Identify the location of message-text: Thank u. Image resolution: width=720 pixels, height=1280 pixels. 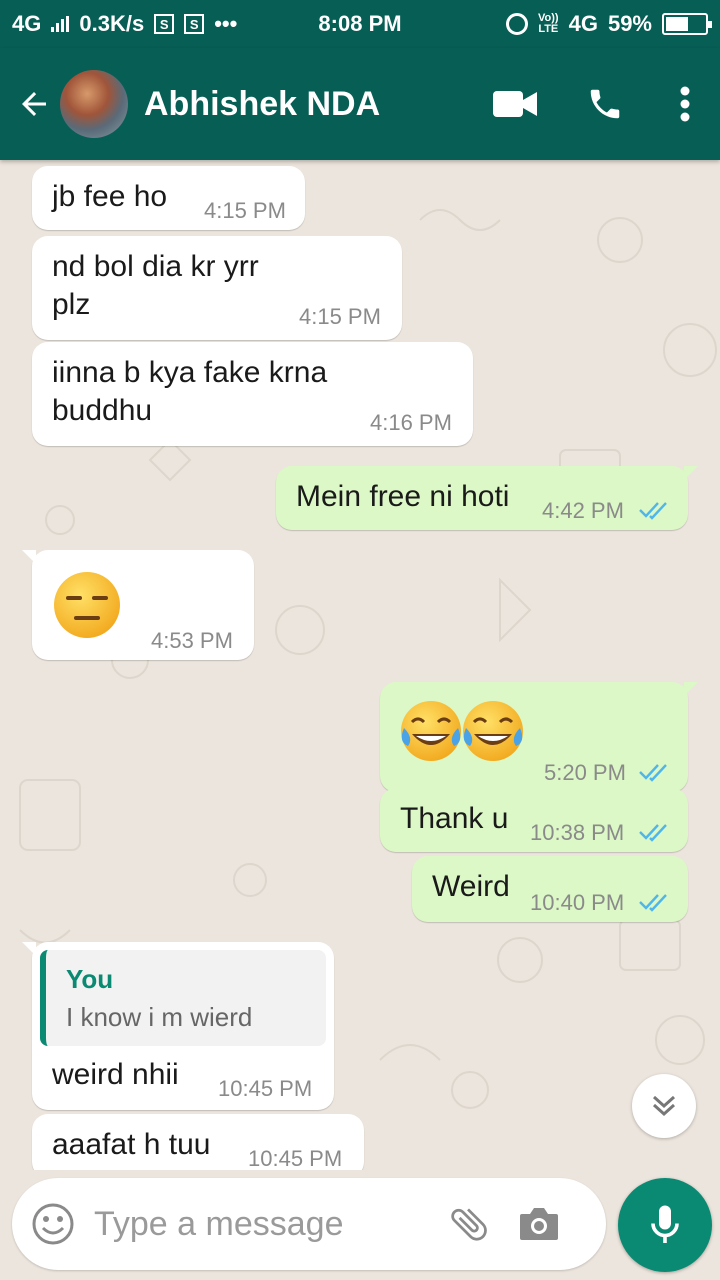
(454, 818).